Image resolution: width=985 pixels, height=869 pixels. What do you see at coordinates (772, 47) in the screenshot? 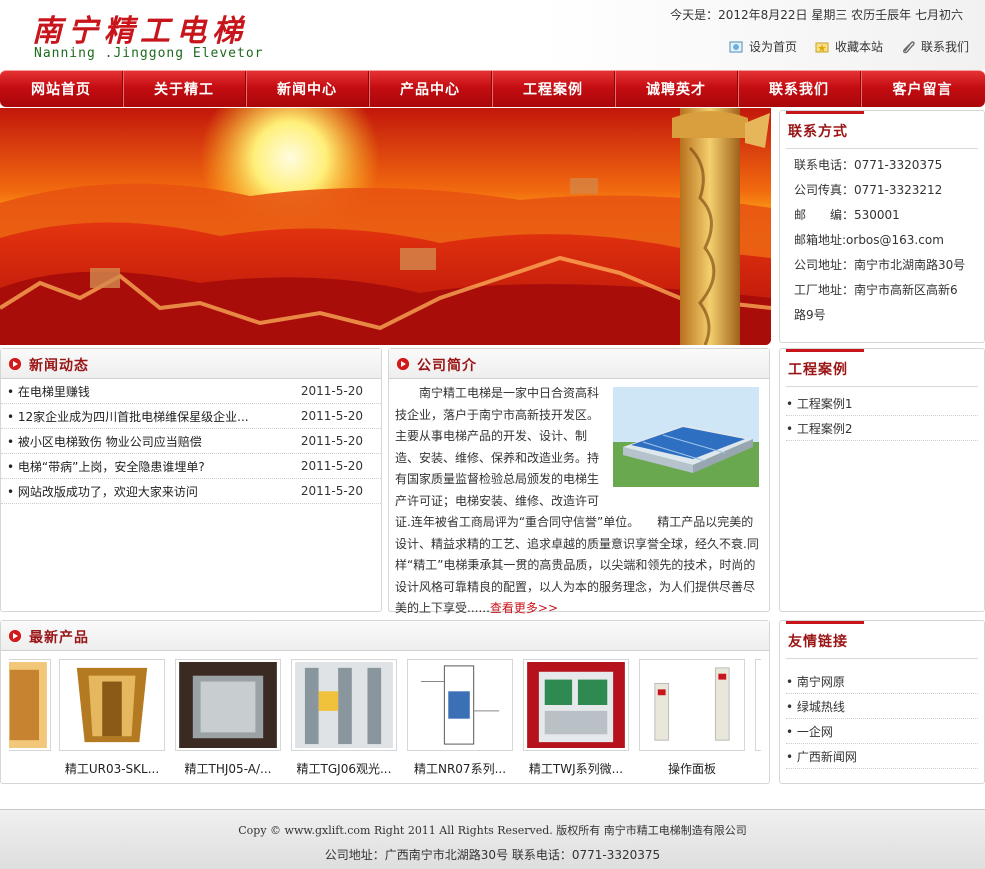
I see `set-homepage-label: 设为首页` at bounding box center [772, 47].